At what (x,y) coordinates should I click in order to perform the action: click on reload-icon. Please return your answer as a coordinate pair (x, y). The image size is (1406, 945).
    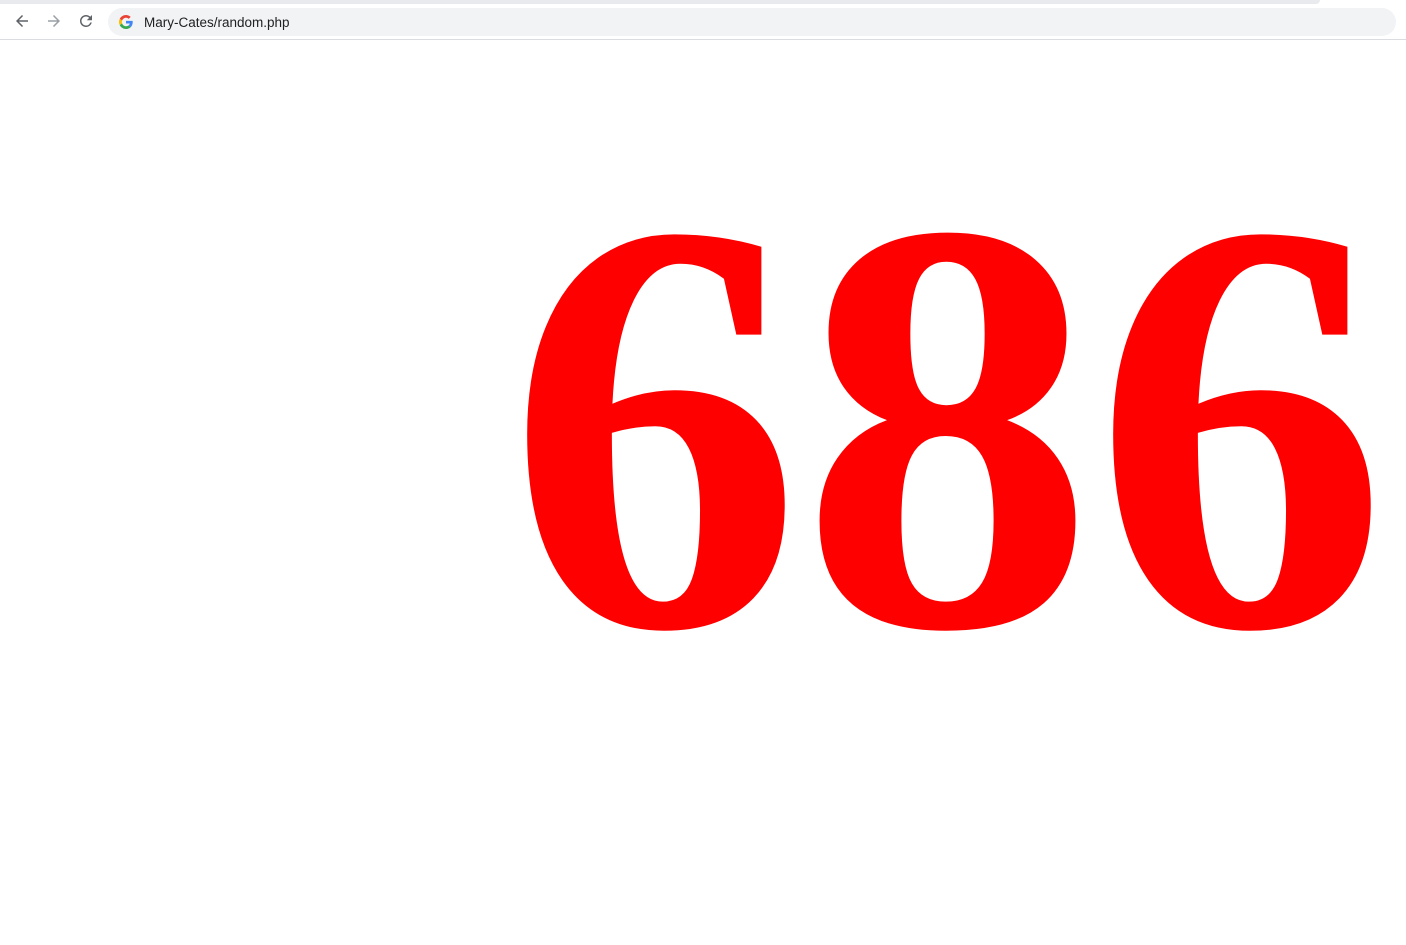
    Looking at the image, I should click on (86, 20).